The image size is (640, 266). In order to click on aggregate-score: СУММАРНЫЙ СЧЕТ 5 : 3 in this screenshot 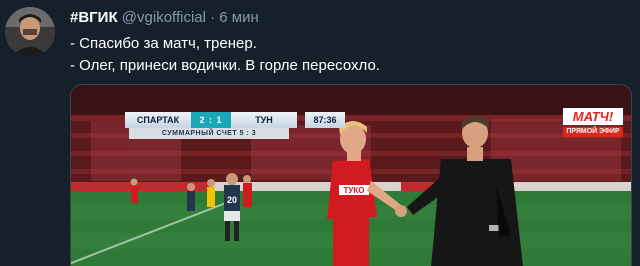, I will do `click(209, 133)`.